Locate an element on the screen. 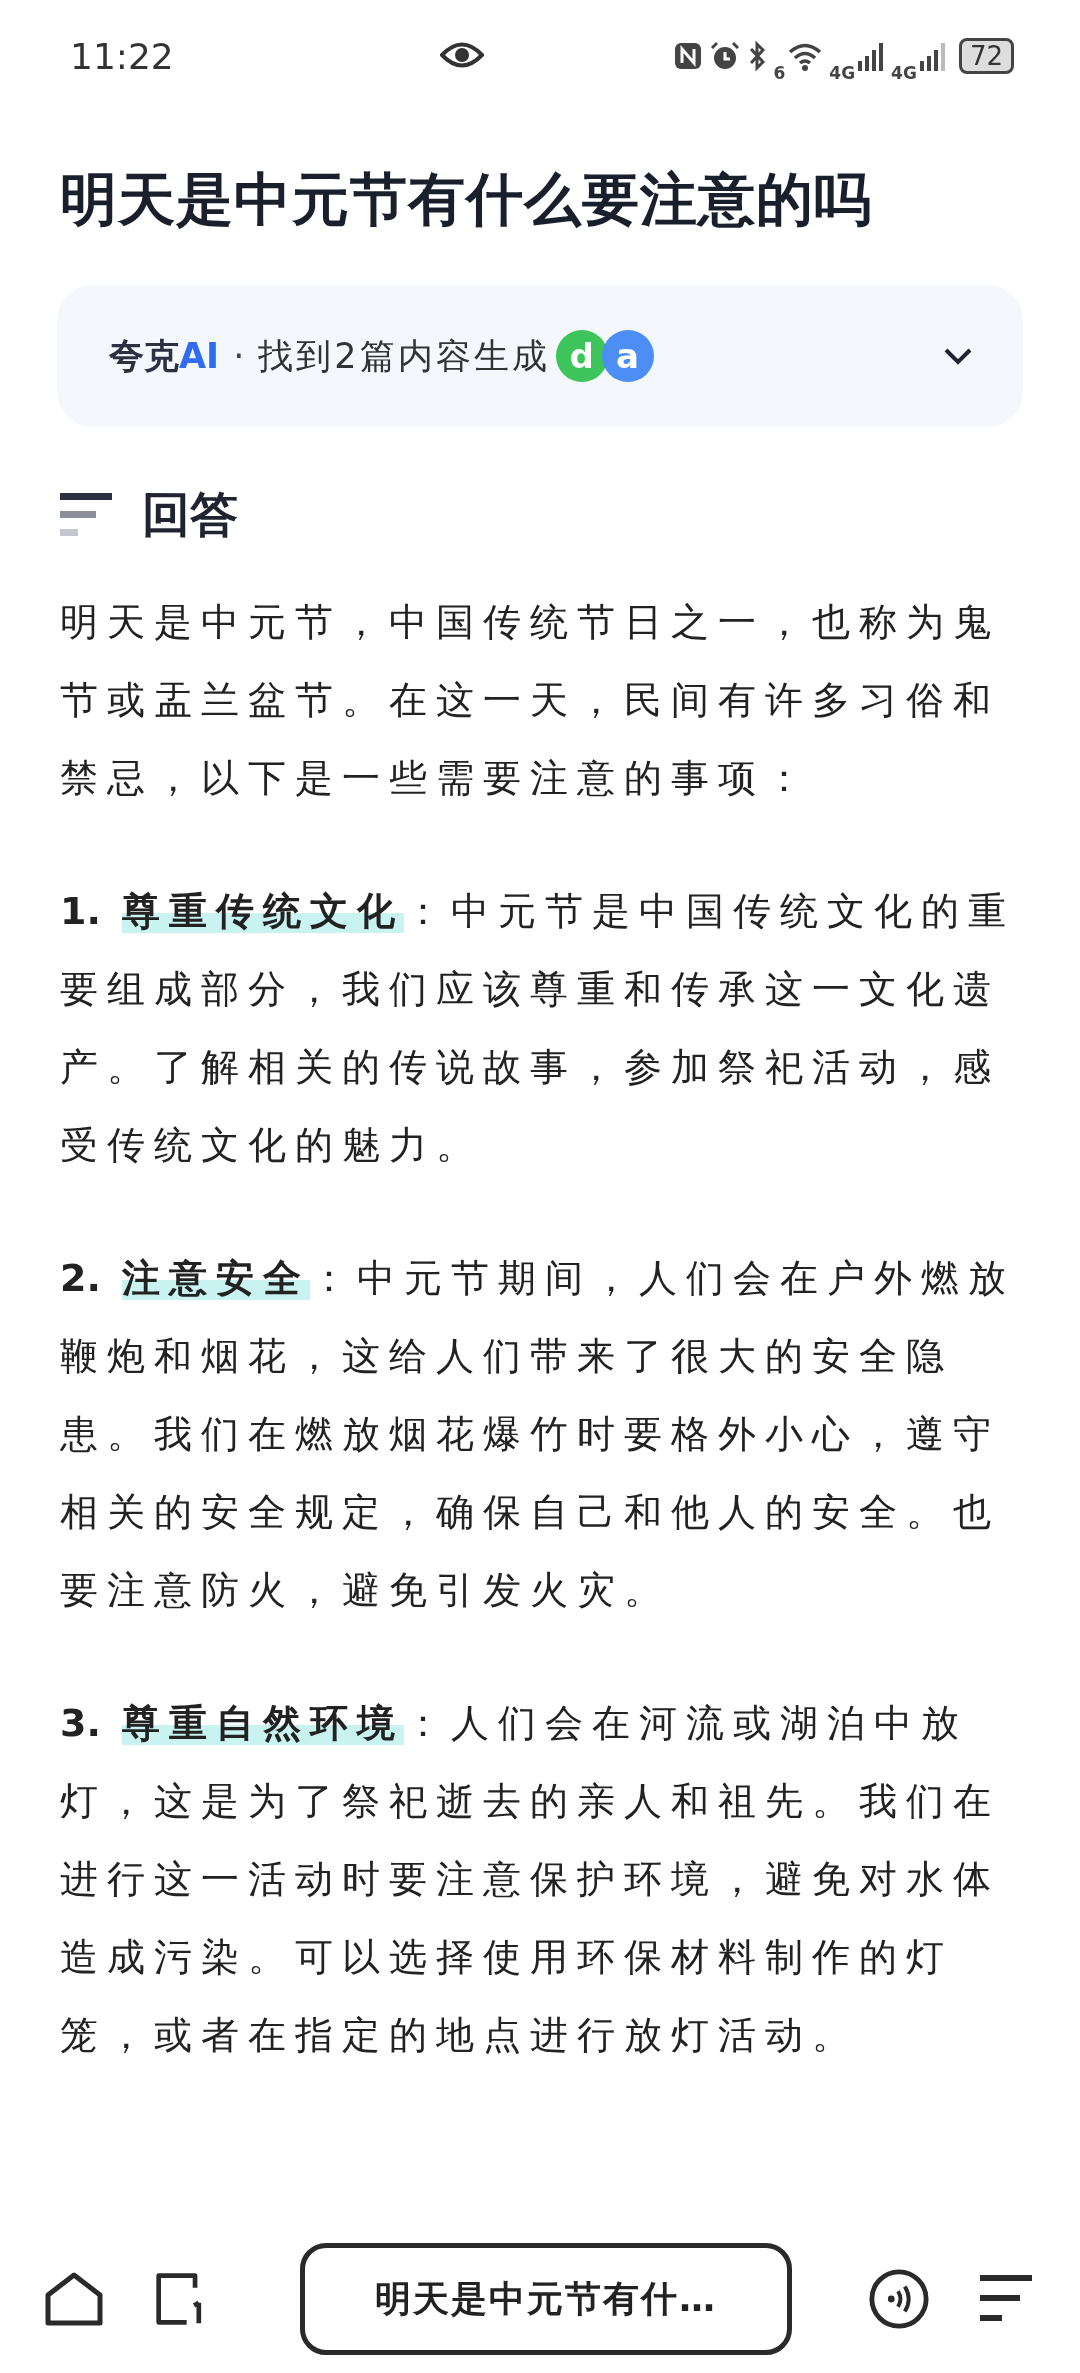 The width and height of the screenshot is (1080, 2373). brand-name: 夸克AI is located at coordinates (164, 356).